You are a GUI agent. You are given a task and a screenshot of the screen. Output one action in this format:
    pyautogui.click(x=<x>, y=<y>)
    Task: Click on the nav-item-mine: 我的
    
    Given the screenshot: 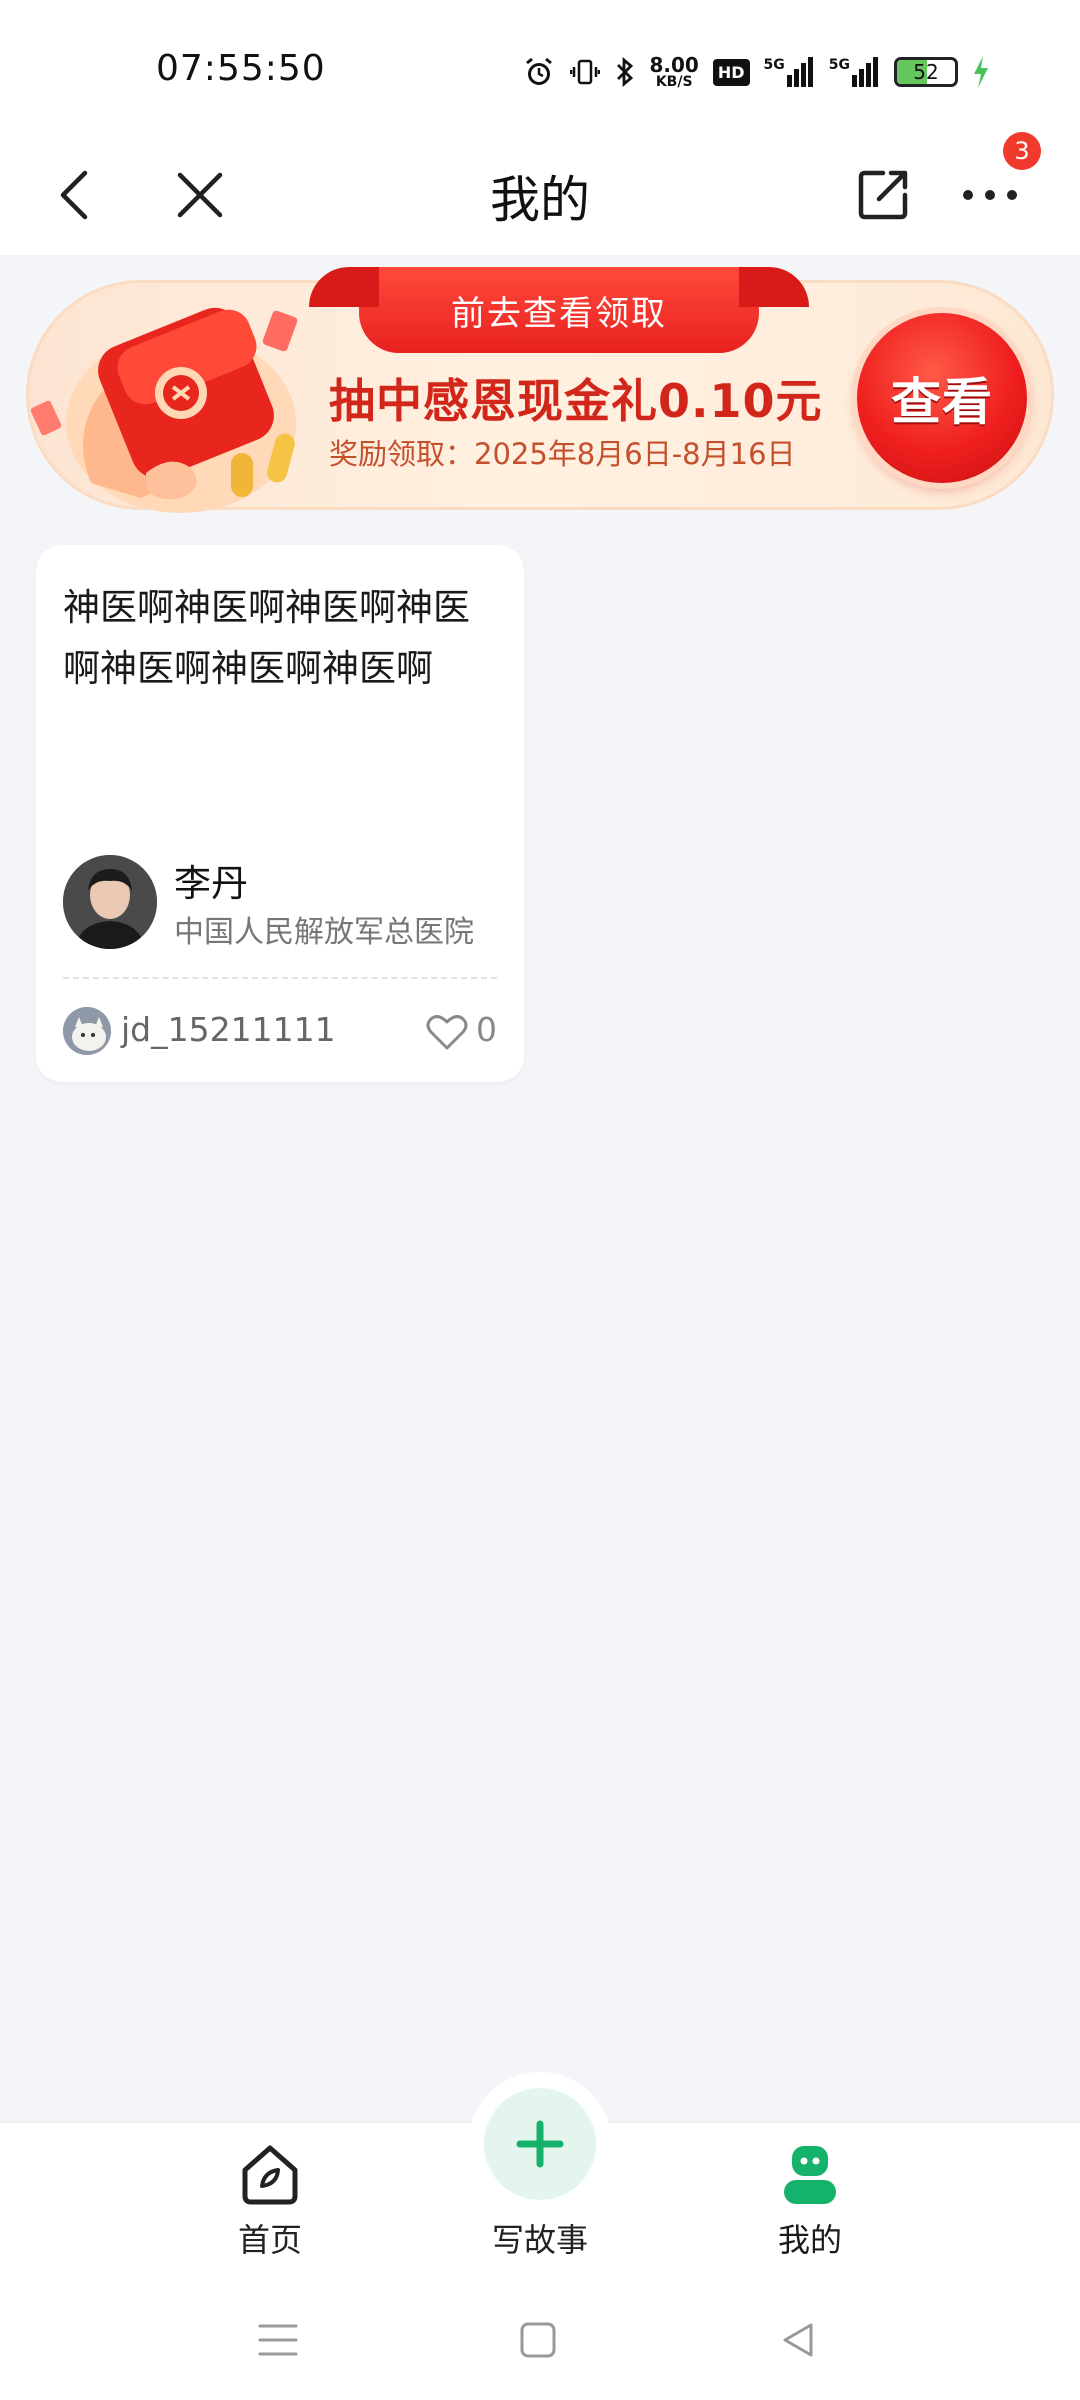 What is the action you would take?
    pyautogui.click(x=810, y=2201)
    